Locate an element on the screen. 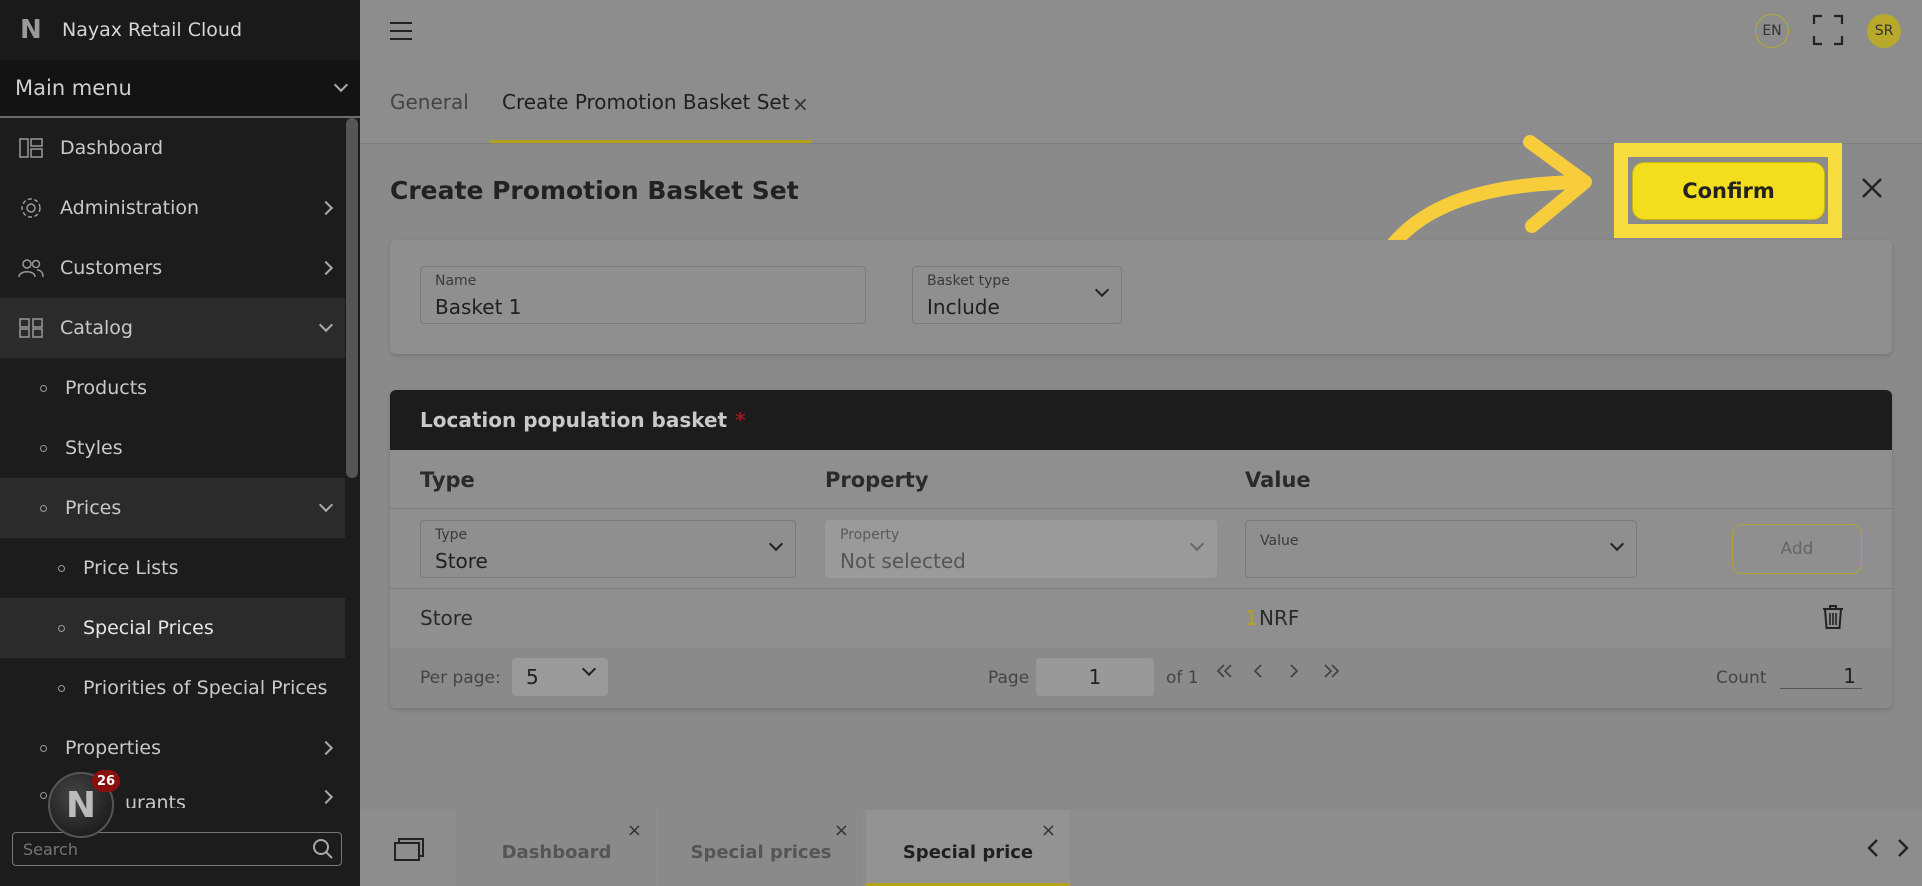 Image resolution: width=1922 pixels, height=886 pixels. next-page-icon is located at coordinates (1294, 673).